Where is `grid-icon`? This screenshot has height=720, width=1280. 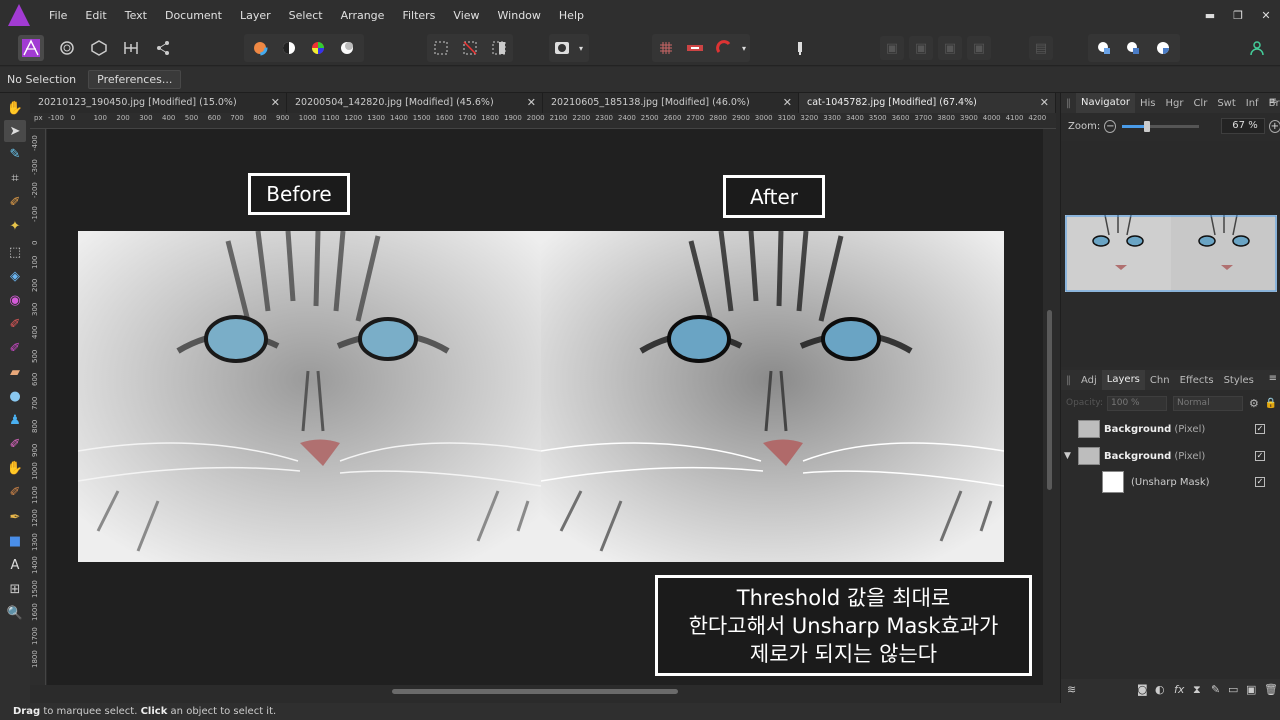 grid-icon is located at coordinates (666, 48).